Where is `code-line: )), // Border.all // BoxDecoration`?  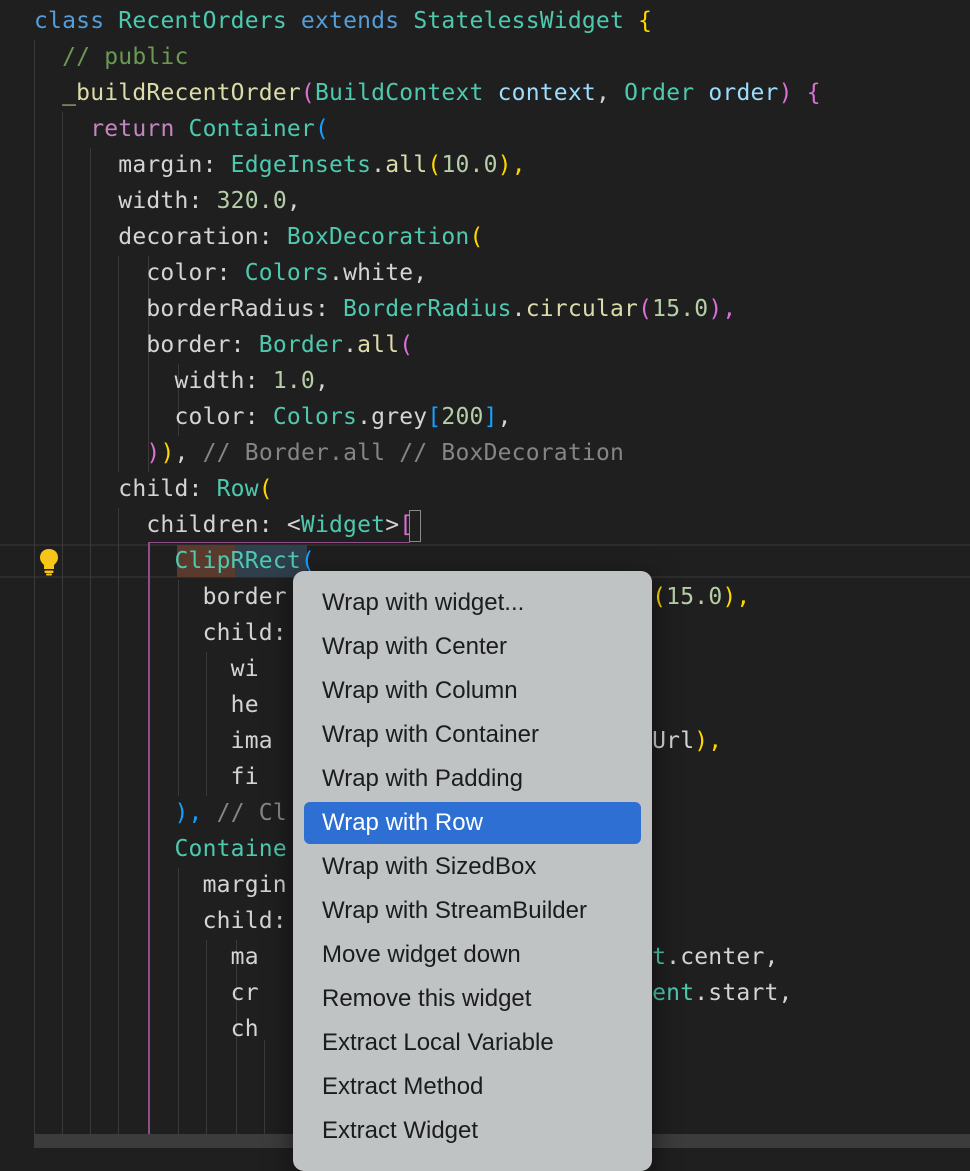
code-line: )), // Border.all // BoxDecoration is located at coordinates (329, 453).